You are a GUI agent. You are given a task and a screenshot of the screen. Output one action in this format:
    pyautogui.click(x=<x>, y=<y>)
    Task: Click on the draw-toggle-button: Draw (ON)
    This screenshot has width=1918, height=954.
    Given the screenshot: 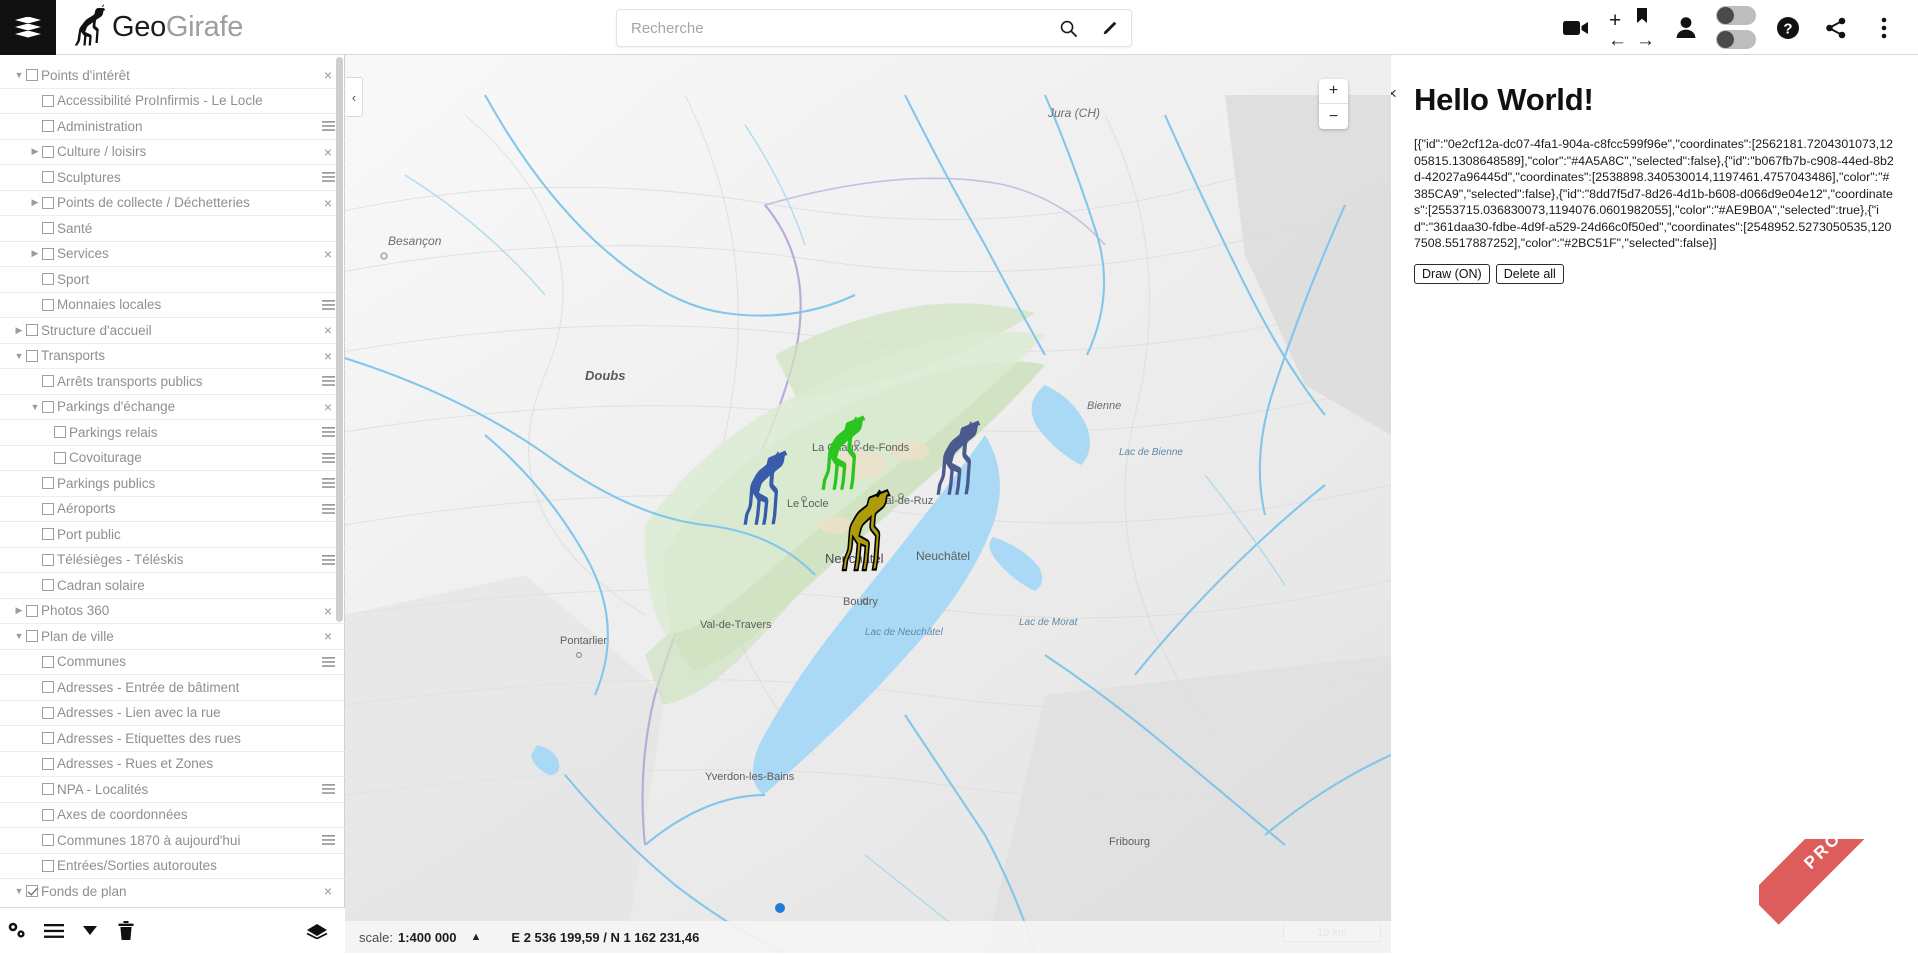 What is the action you would take?
    pyautogui.click(x=1452, y=274)
    